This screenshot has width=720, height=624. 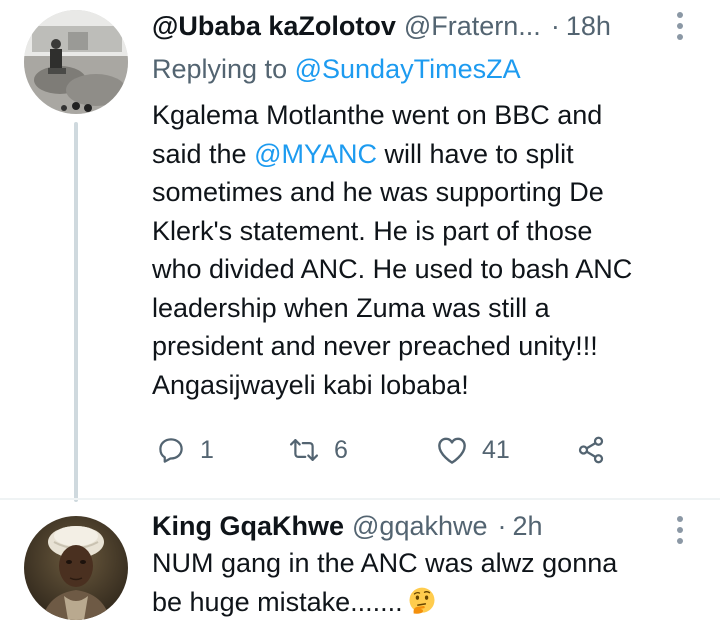 What do you see at coordinates (385, 563) in the screenshot?
I see `text-line: NUM gang in the ANC was alwz gonna` at bounding box center [385, 563].